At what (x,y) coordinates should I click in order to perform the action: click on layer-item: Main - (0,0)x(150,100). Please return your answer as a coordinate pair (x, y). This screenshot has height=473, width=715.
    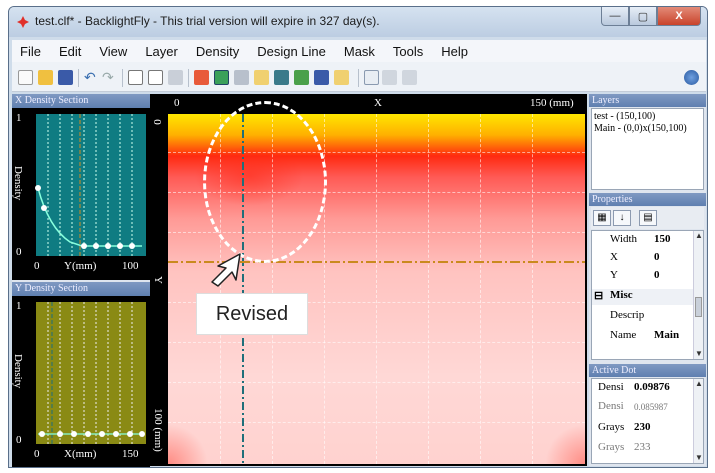
    Looking at the image, I should click on (647, 129).